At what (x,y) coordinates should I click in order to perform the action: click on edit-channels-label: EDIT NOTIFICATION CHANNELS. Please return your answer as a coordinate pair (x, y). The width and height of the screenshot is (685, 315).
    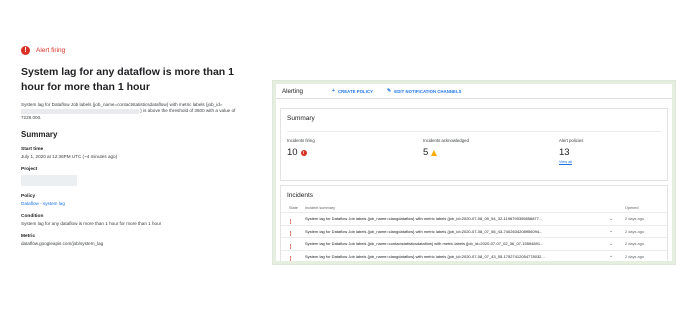
    Looking at the image, I should click on (428, 91).